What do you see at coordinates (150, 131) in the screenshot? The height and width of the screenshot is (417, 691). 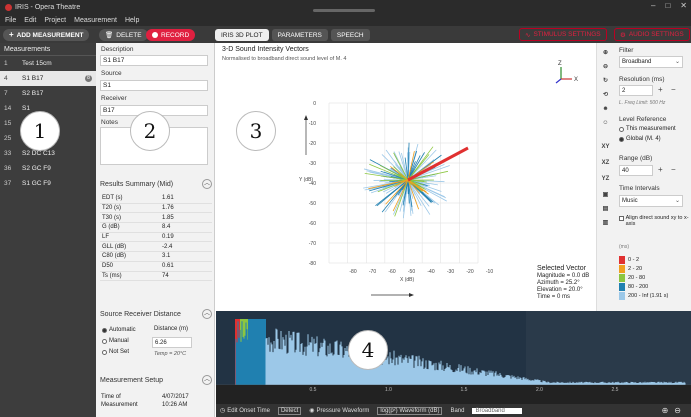 I see `marker-2: 2` at bounding box center [150, 131].